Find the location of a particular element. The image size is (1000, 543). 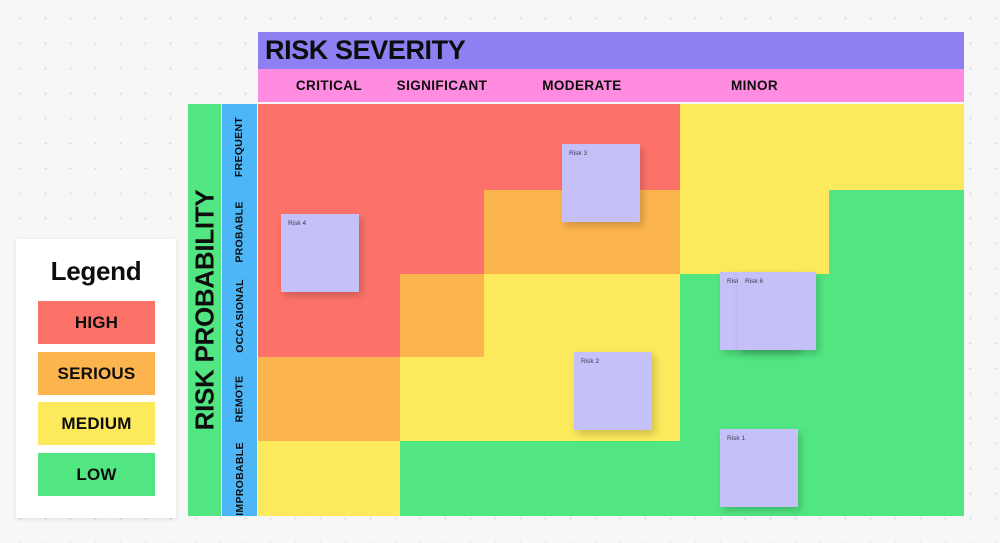

matrix-cell-r5-c5 is located at coordinates (896, 478).